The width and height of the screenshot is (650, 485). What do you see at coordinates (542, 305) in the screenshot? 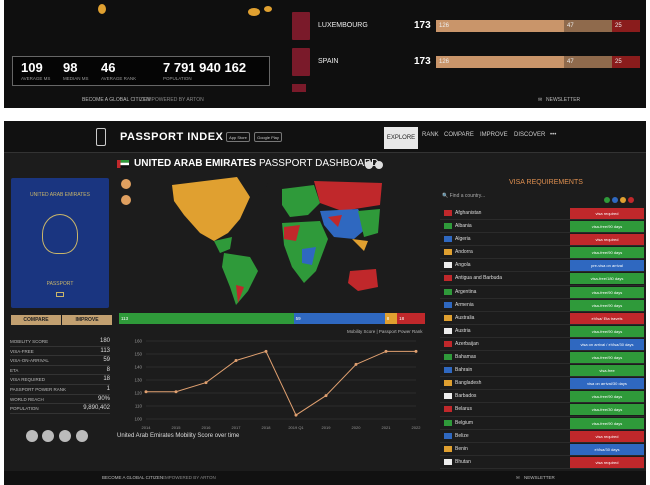
I see `visa-row: Armenia visa-free/90 days` at bounding box center [542, 305].